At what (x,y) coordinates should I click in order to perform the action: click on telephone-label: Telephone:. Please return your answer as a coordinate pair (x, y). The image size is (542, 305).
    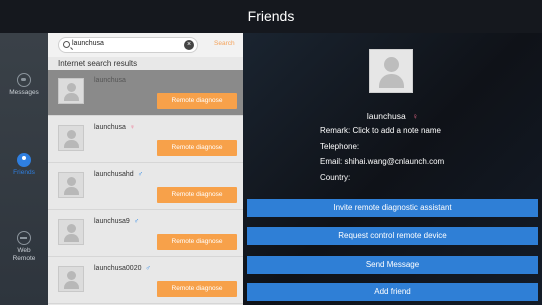
    Looking at the image, I should click on (340, 146).